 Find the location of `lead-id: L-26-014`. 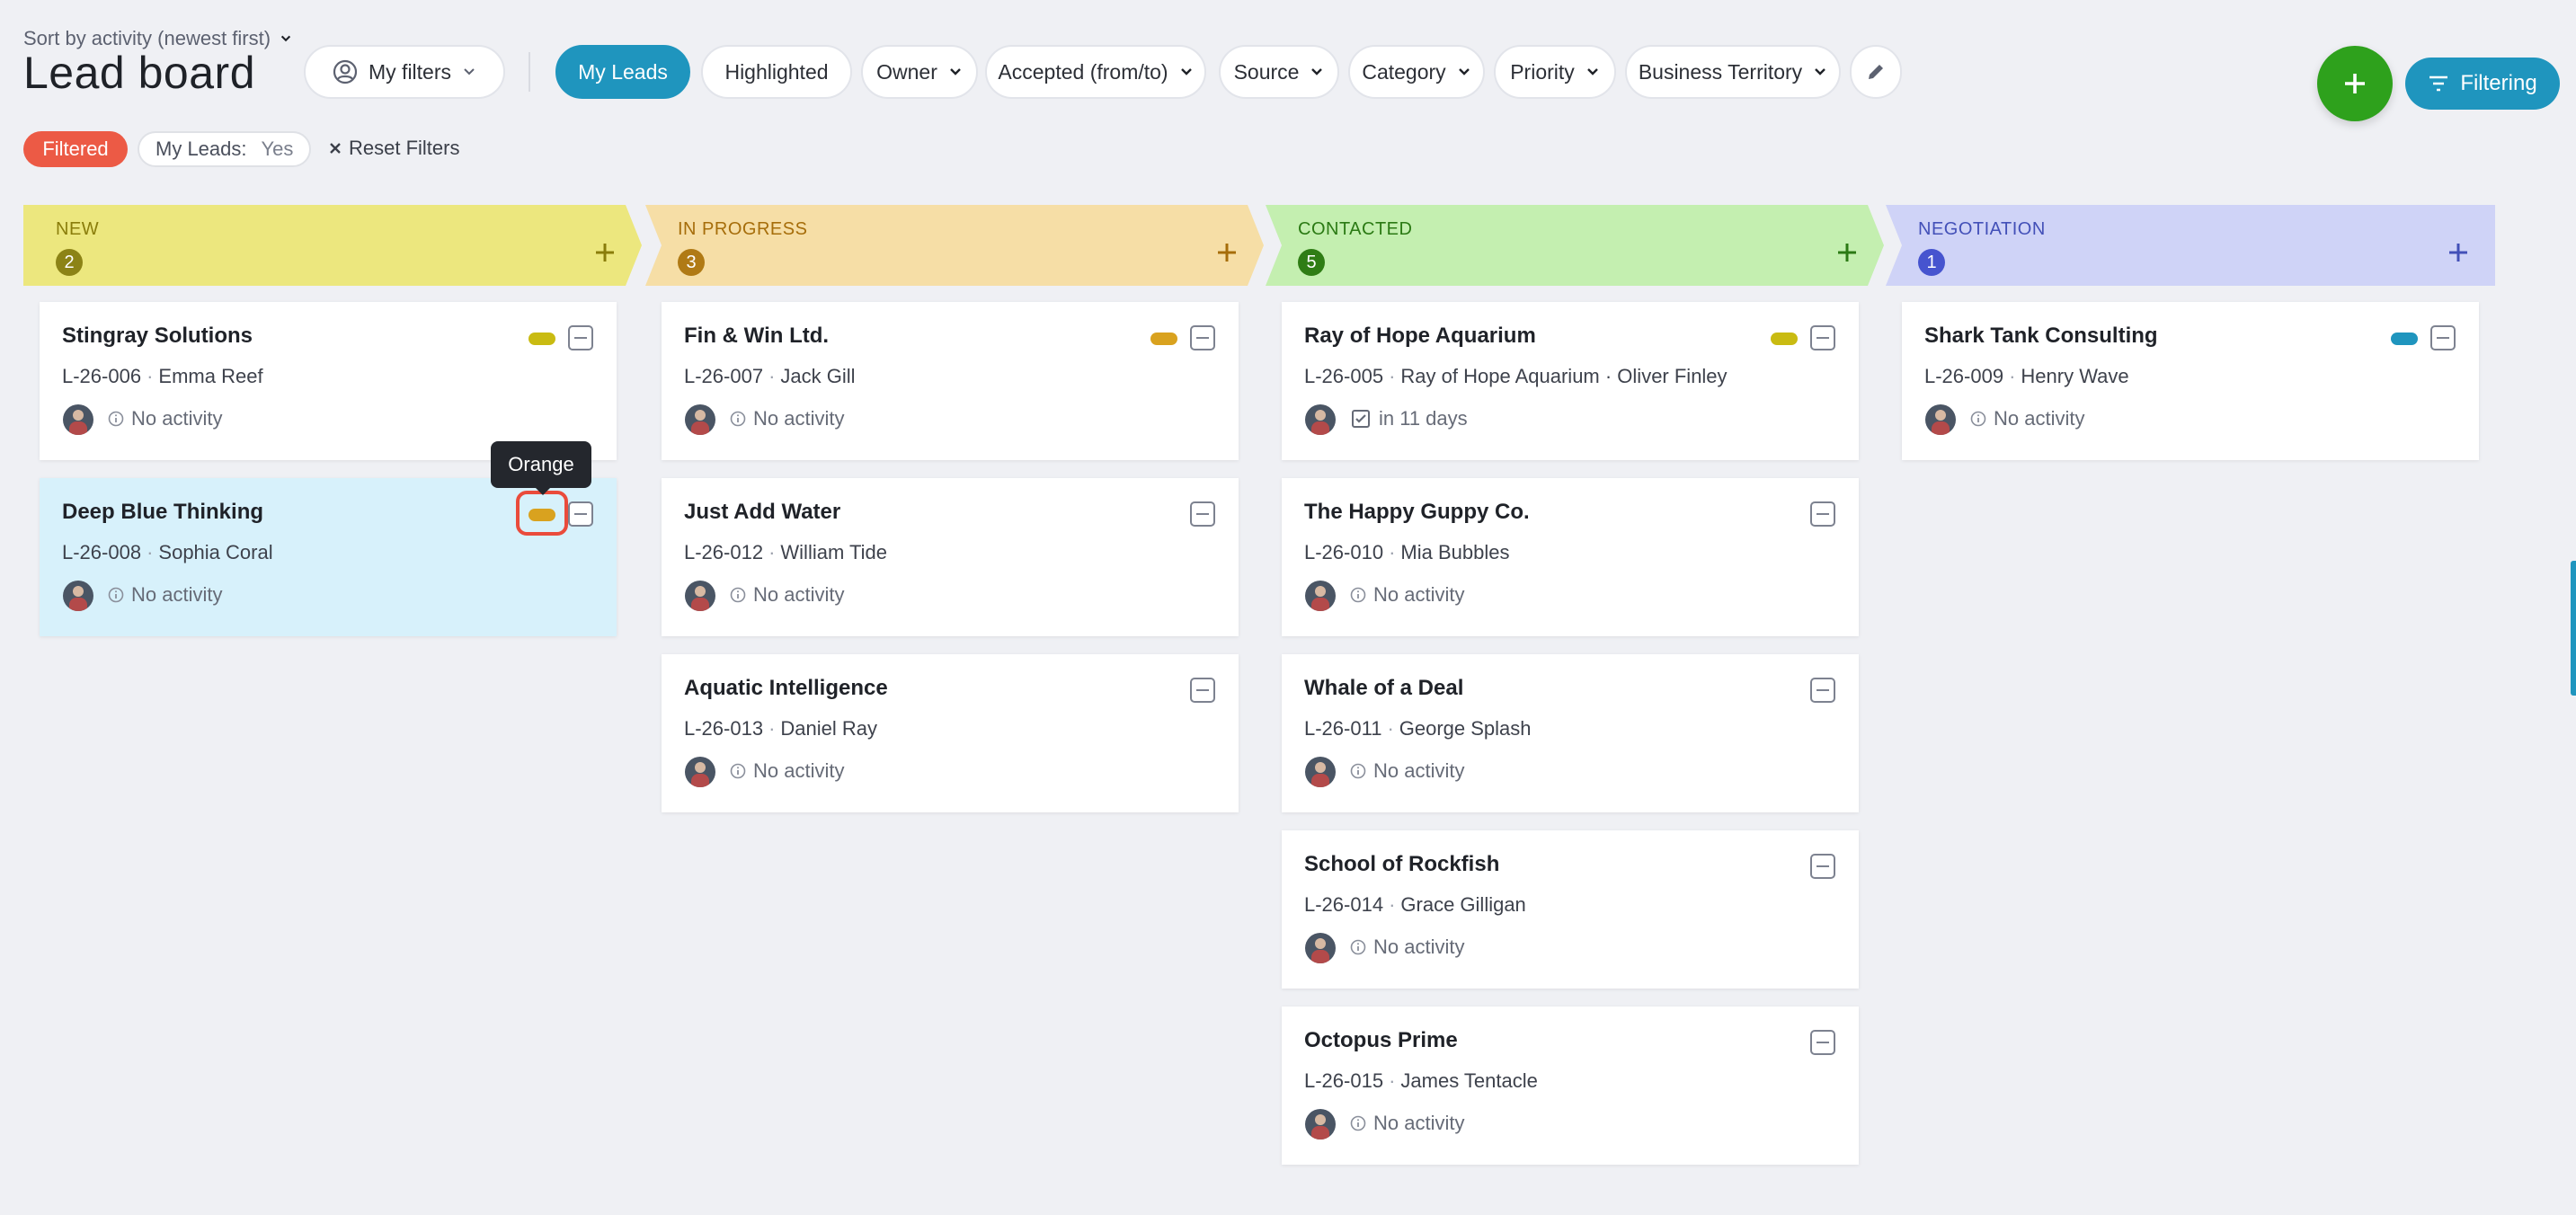

lead-id: L-26-014 is located at coordinates (1344, 904).